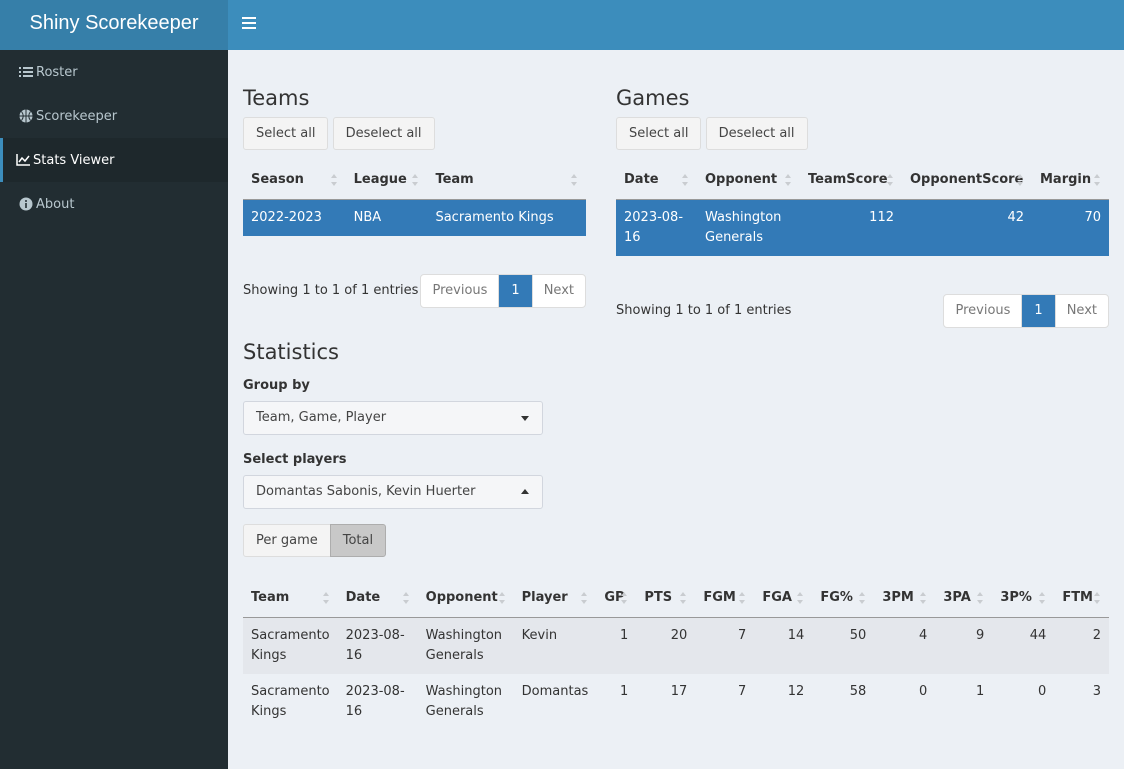 The height and width of the screenshot is (769, 1124). Describe the element at coordinates (331, 290) in the screenshot. I see `teams-table-info: Showing 1 to 1 of 1 entries` at that location.